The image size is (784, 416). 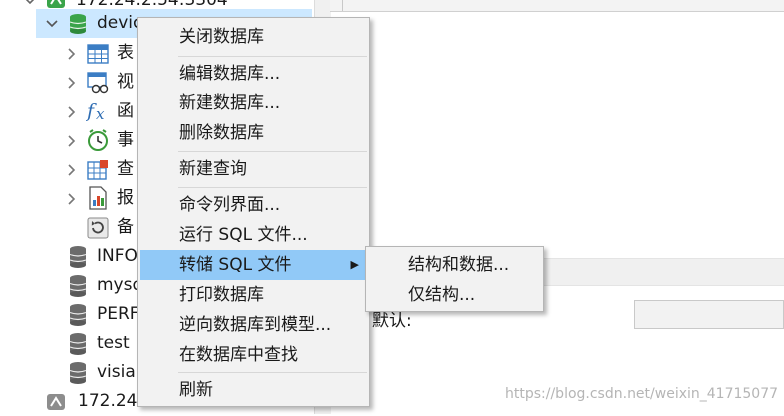 I want to click on tree-node-label: 报, so click(x=125, y=198).